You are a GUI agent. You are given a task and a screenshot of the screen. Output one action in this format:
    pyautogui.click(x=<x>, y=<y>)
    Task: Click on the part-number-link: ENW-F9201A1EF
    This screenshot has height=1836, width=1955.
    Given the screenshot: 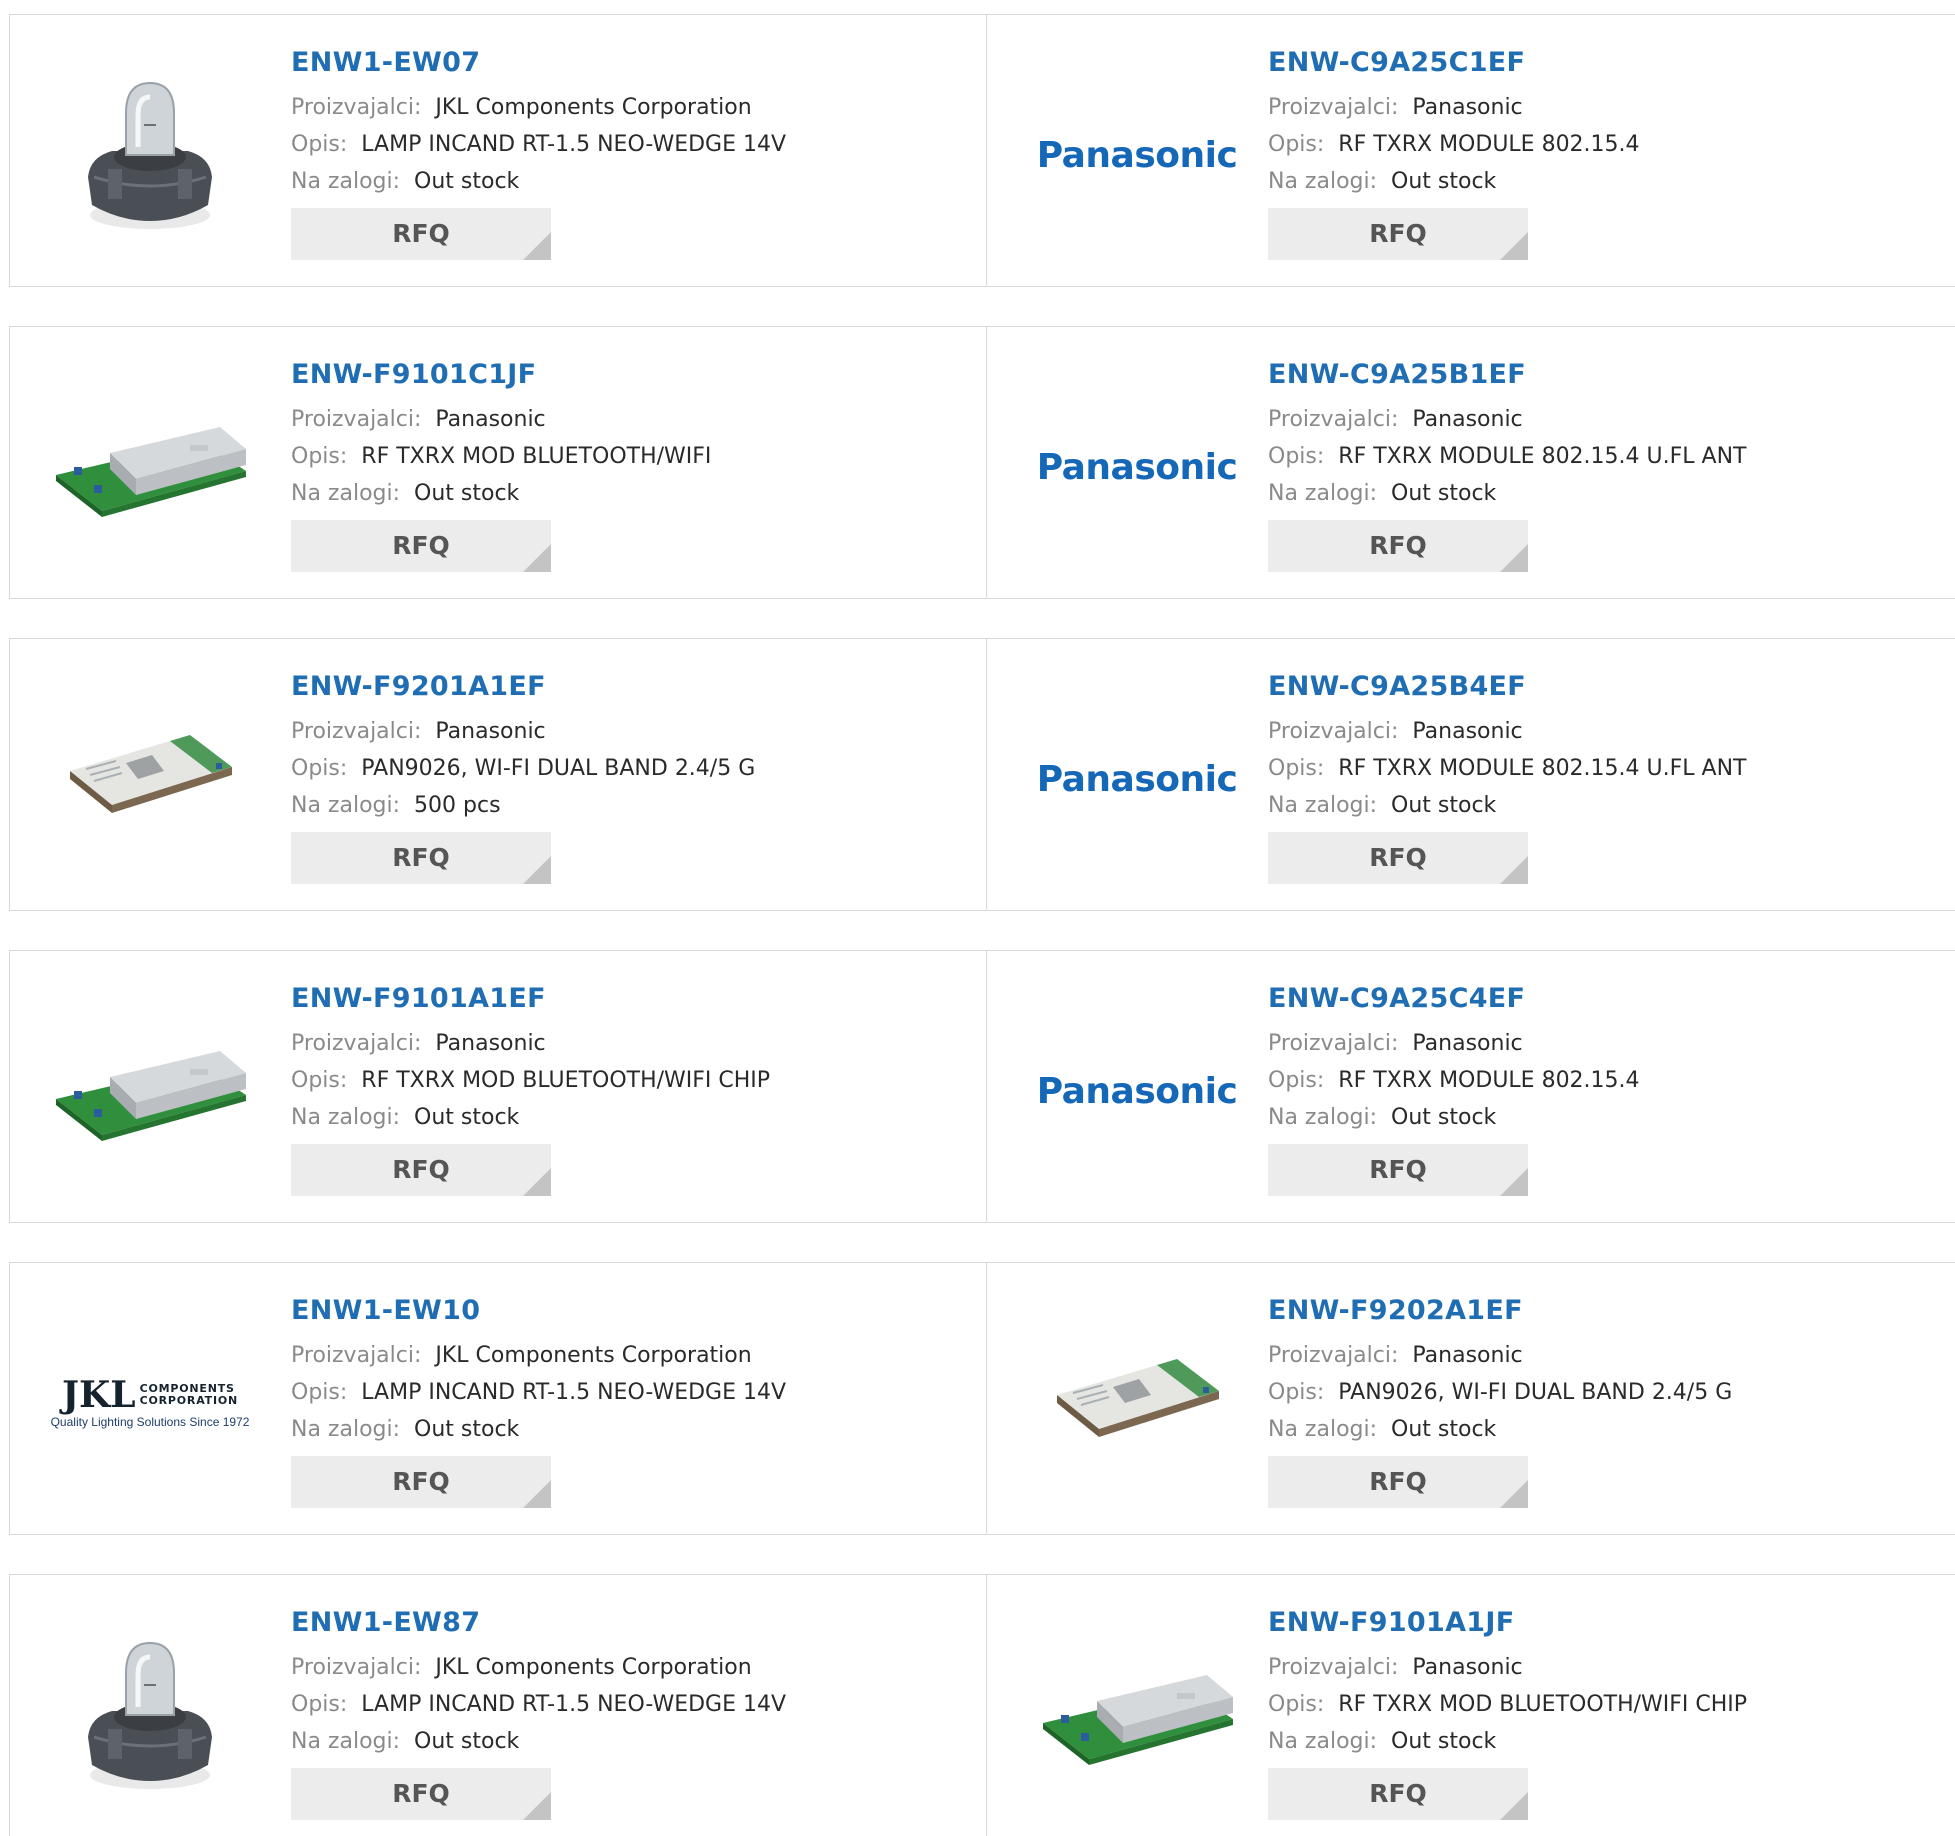 What is the action you would take?
    pyautogui.click(x=523, y=687)
    